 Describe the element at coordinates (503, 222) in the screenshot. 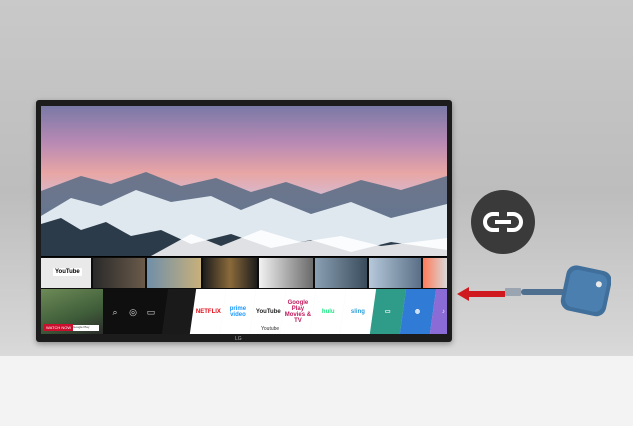

I see `link-icon` at that location.